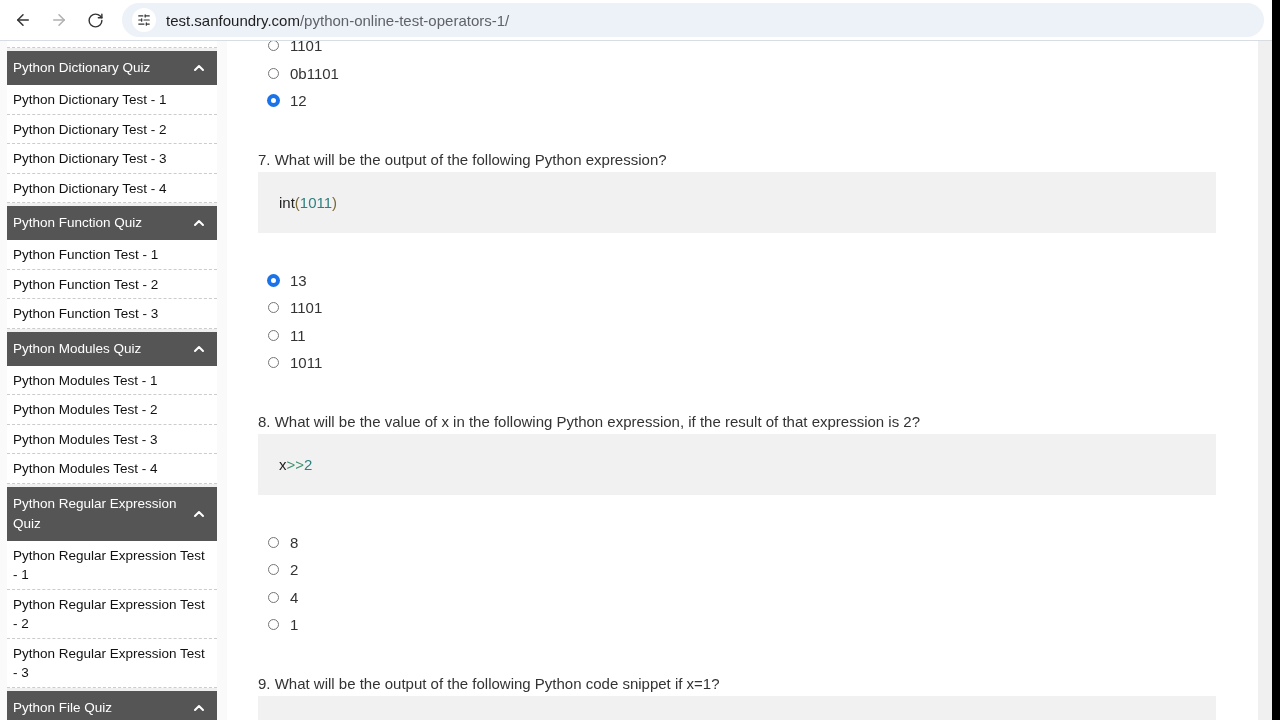 The width and height of the screenshot is (1280, 720). I want to click on question-text: 9. What will be the output of the following Python code snippet if x=1?, so click(489, 683).